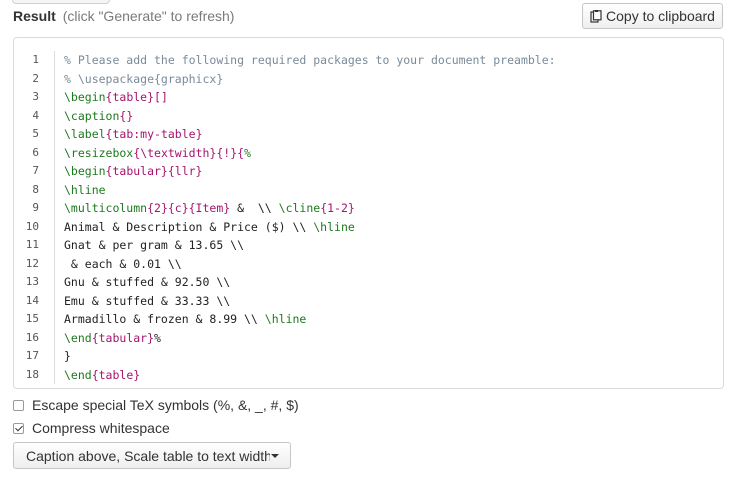 This screenshot has height=480, width=733. I want to click on compress-option: Compress whitespace, so click(91, 428).